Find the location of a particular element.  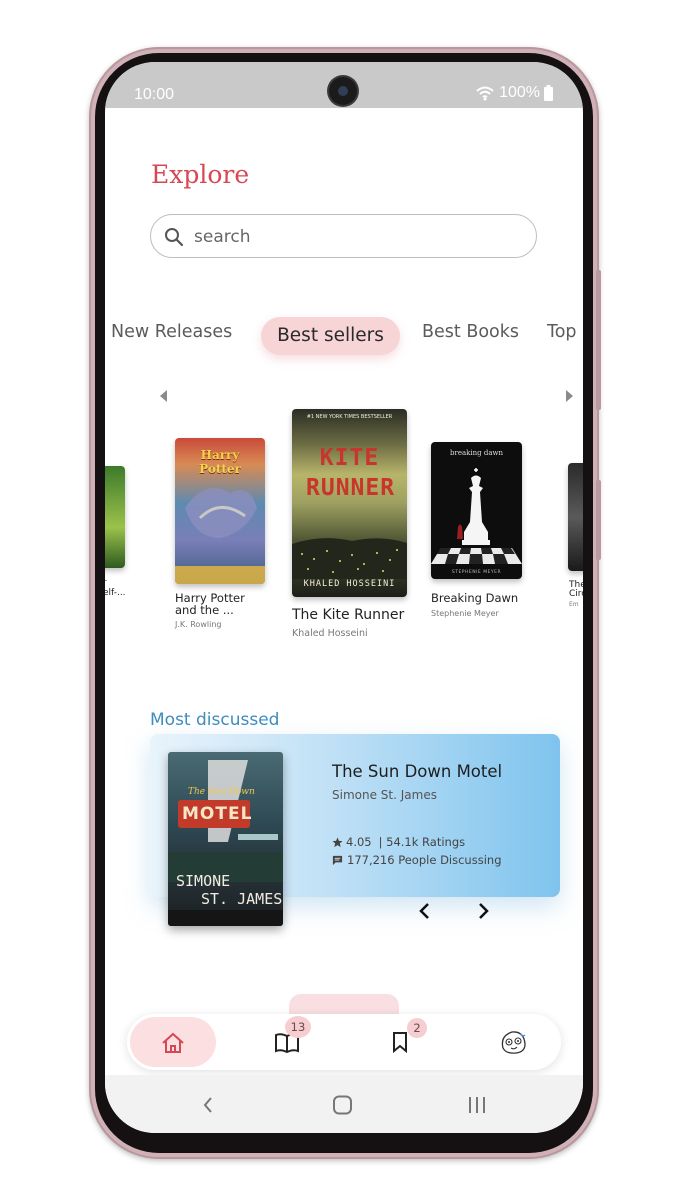

search-placeholder: search is located at coordinates (222, 237).